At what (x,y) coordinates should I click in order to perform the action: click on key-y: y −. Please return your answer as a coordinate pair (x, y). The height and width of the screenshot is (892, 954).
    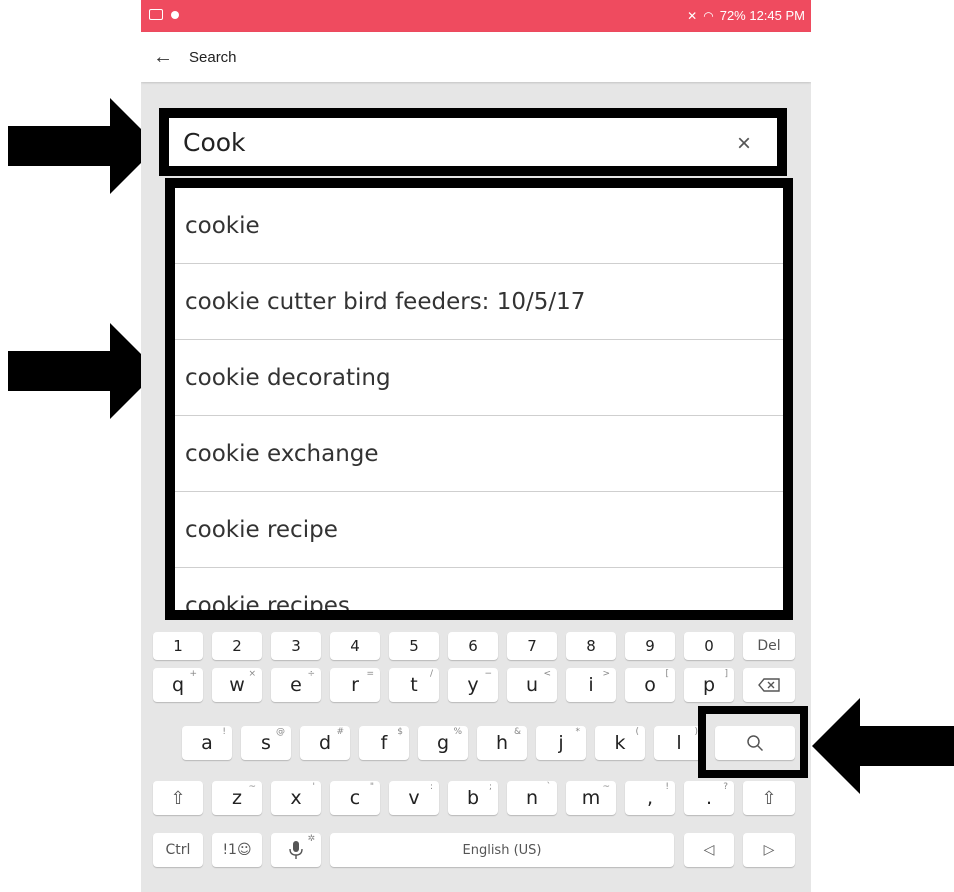
    Looking at the image, I should click on (473, 685).